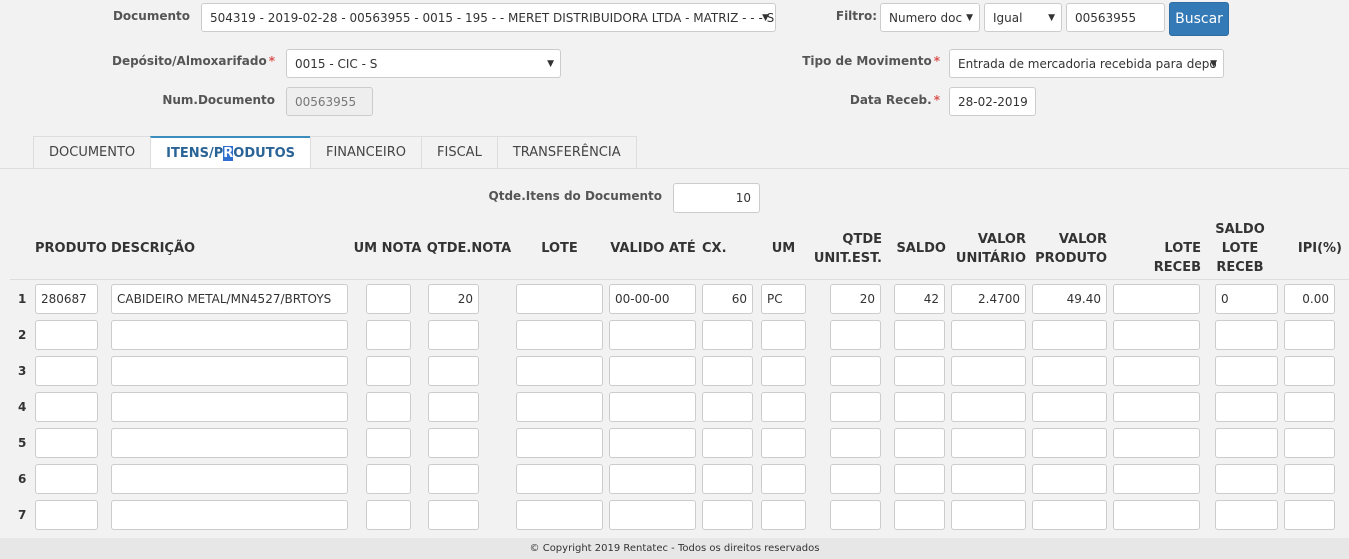 The image size is (1349, 559). Describe the element at coordinates (366, 152) in the screenshot. I see `tab-financeiro: FINANCEIRO` at that location.